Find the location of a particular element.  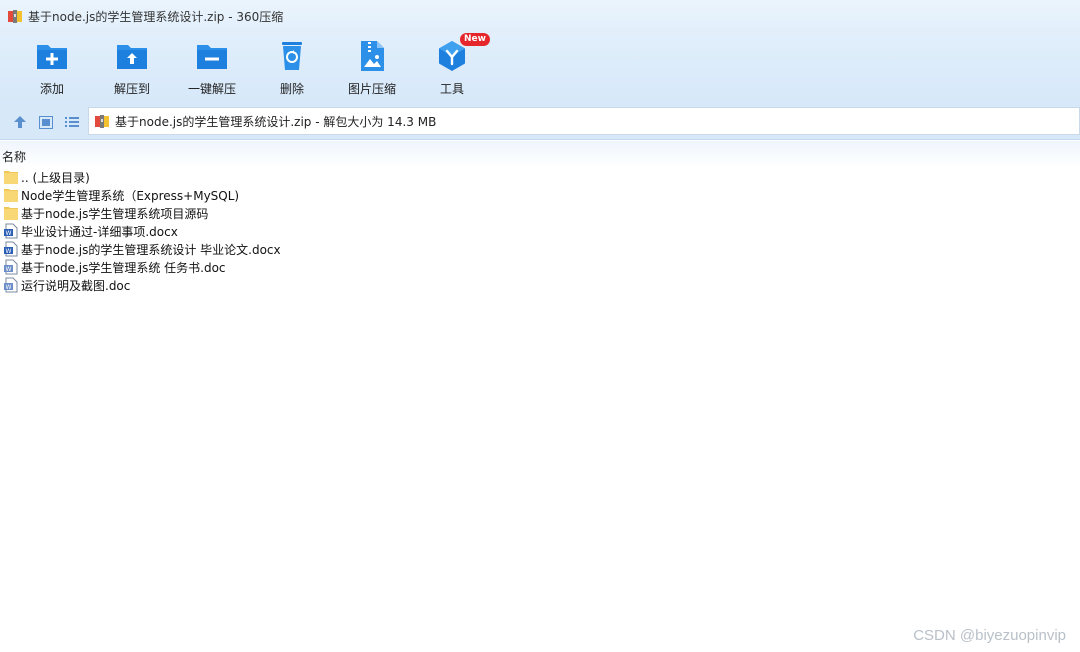

title-bar: 基于node.js的学生管理系统设计.zip - 360压缩 is located at coordinates (540, 16).